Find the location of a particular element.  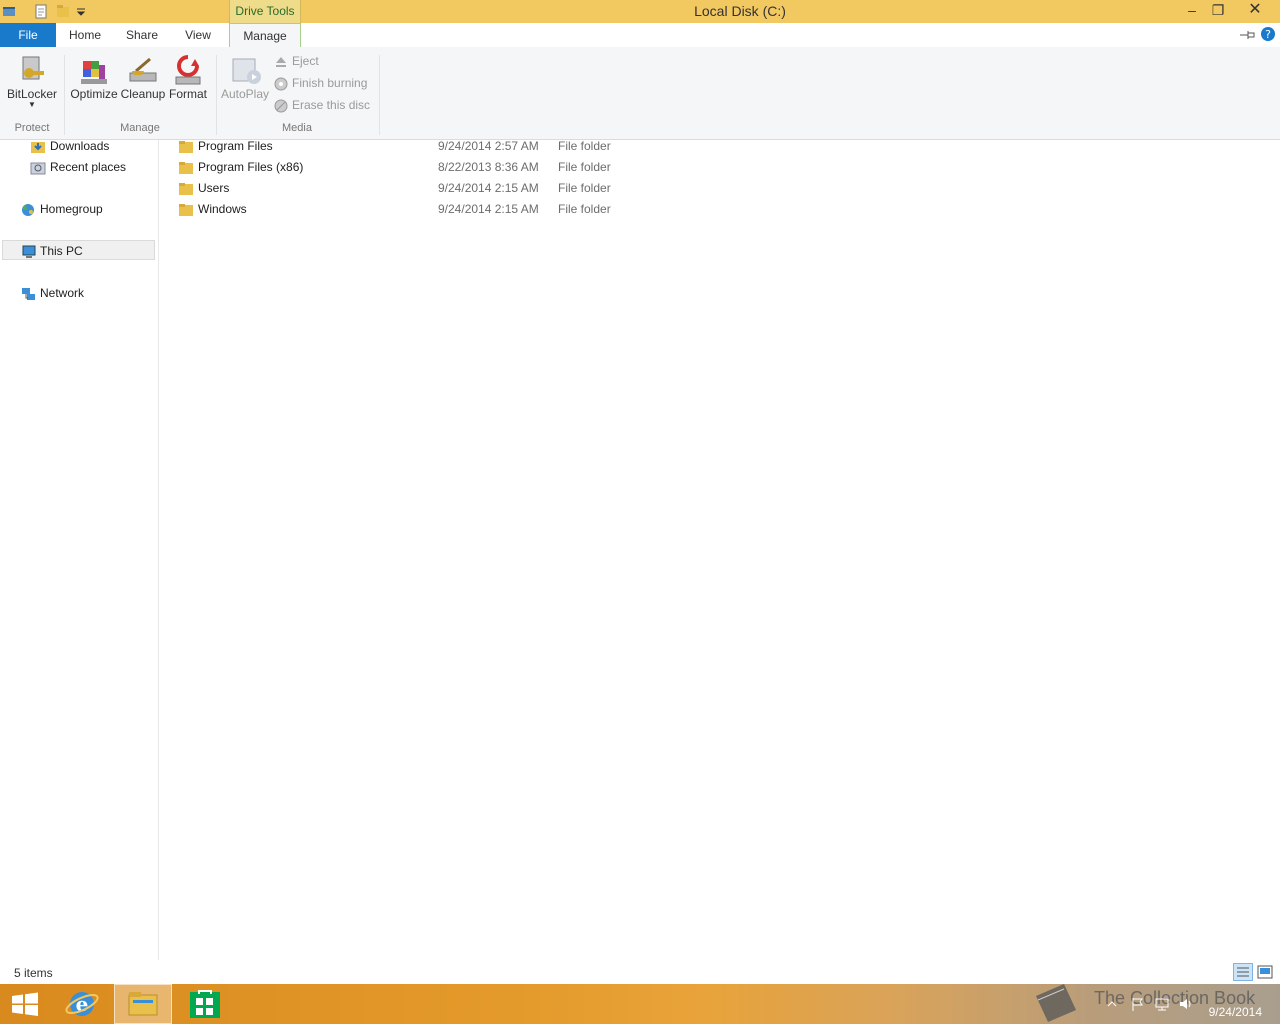

file-explorer-button is located at coordinates (143, 1004).